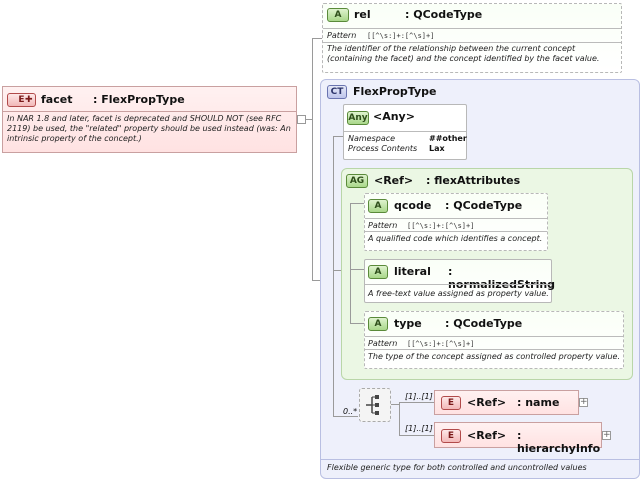 The height and width of the screenshot is (483, 644). I want to click on any-badge: Any, so click(358, 118).